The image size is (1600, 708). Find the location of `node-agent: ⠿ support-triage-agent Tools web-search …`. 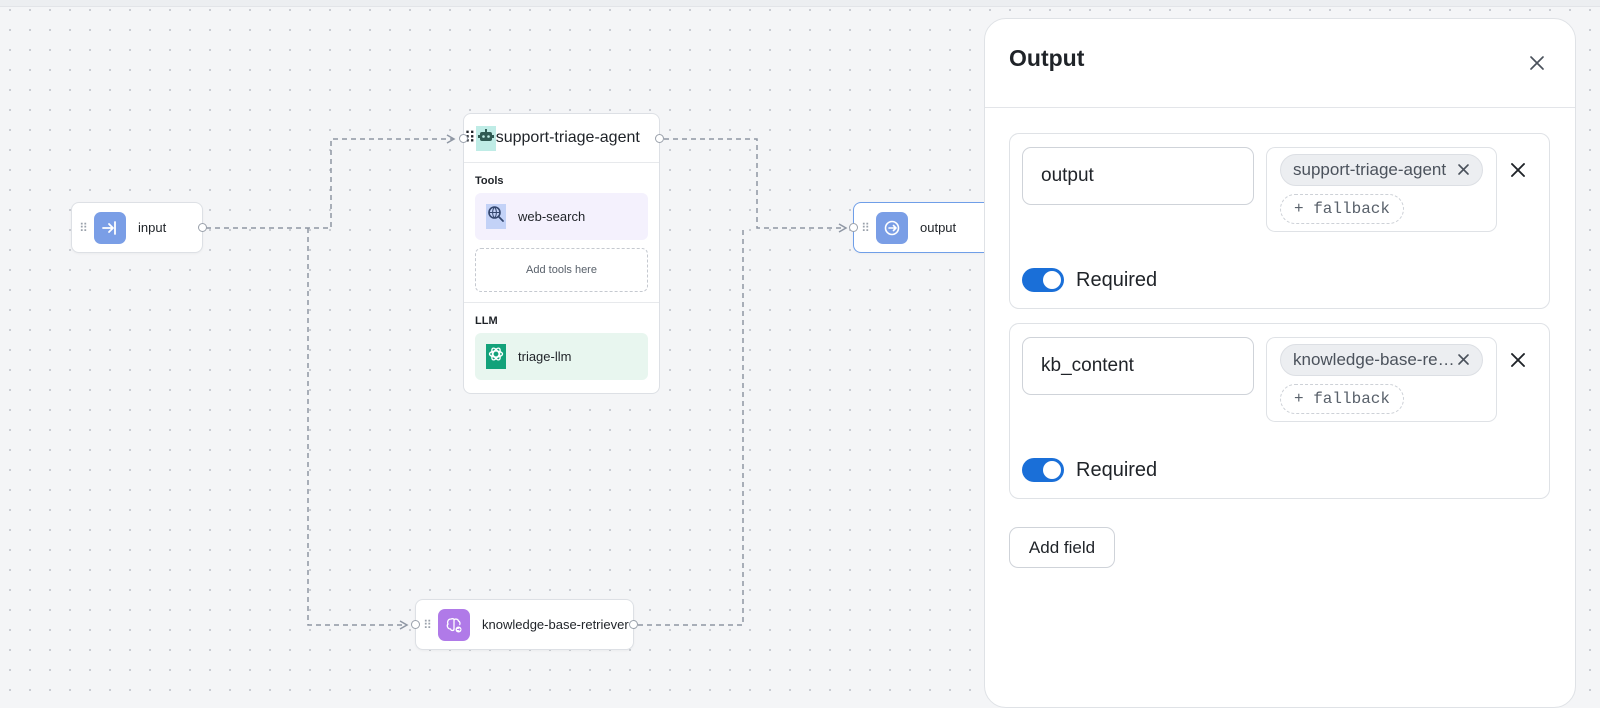

node-agent: ⠿ support-triage-agent Tools web-search … is located at coordinates (561, 253).